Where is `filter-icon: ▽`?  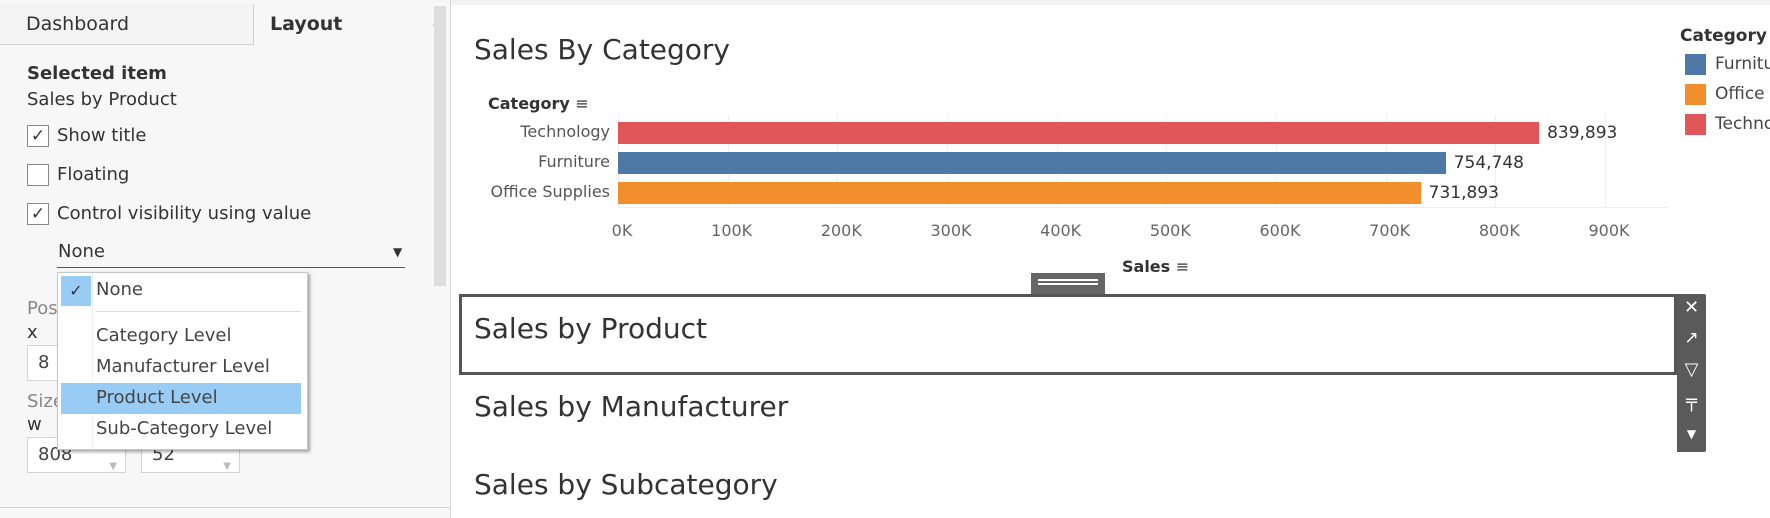 filter-icon: ▽ is located at coordinates (1691, 370).